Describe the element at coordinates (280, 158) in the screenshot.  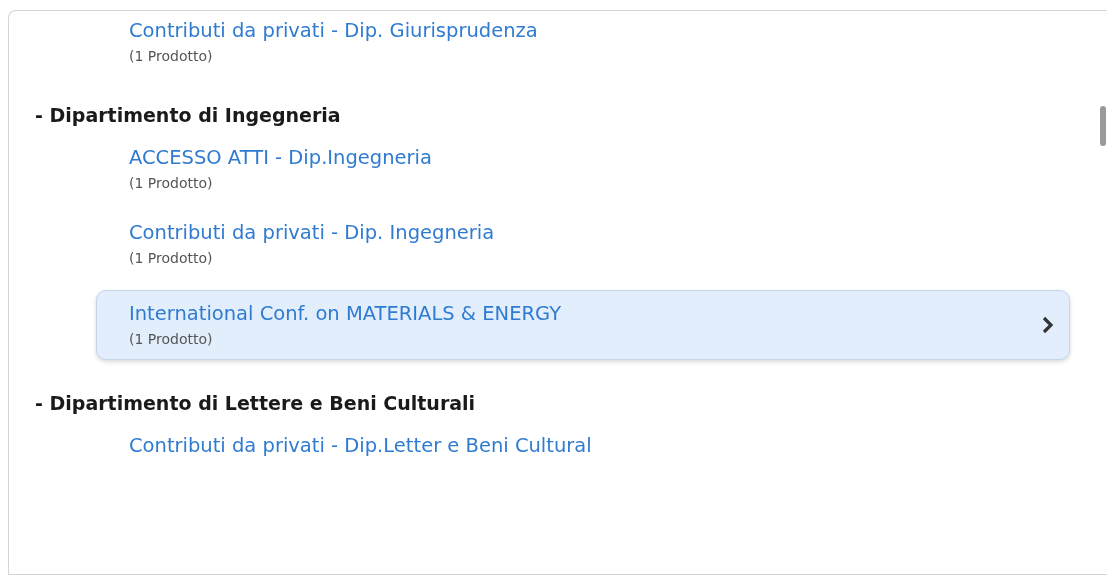
I see `item-title: ACCESSO ATTI - Dip.Ingegneria` at that location.